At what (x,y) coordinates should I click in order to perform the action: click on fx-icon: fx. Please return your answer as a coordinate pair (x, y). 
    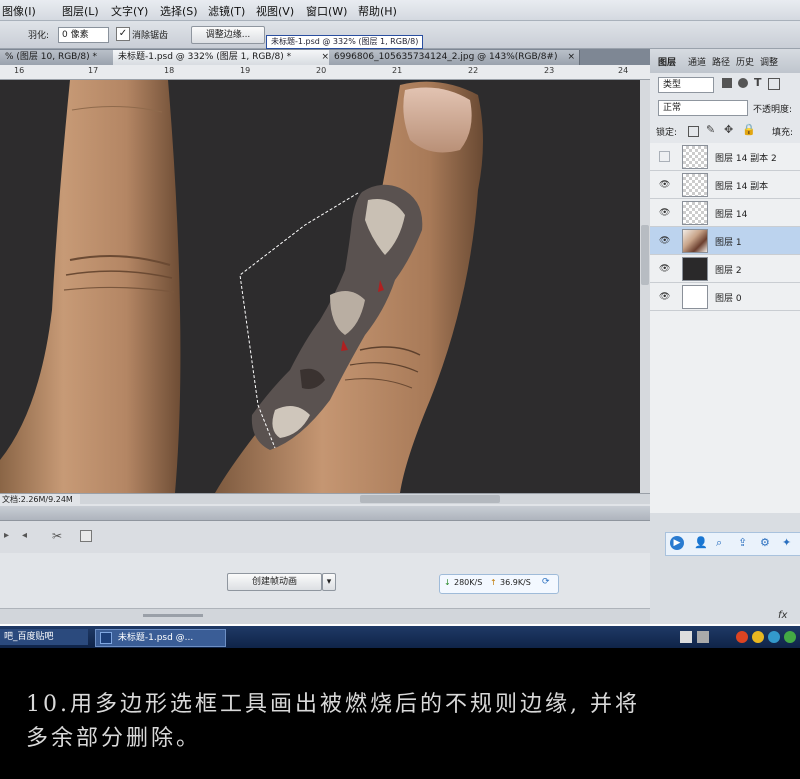
    Looking at the image, I should click on (782, 615).